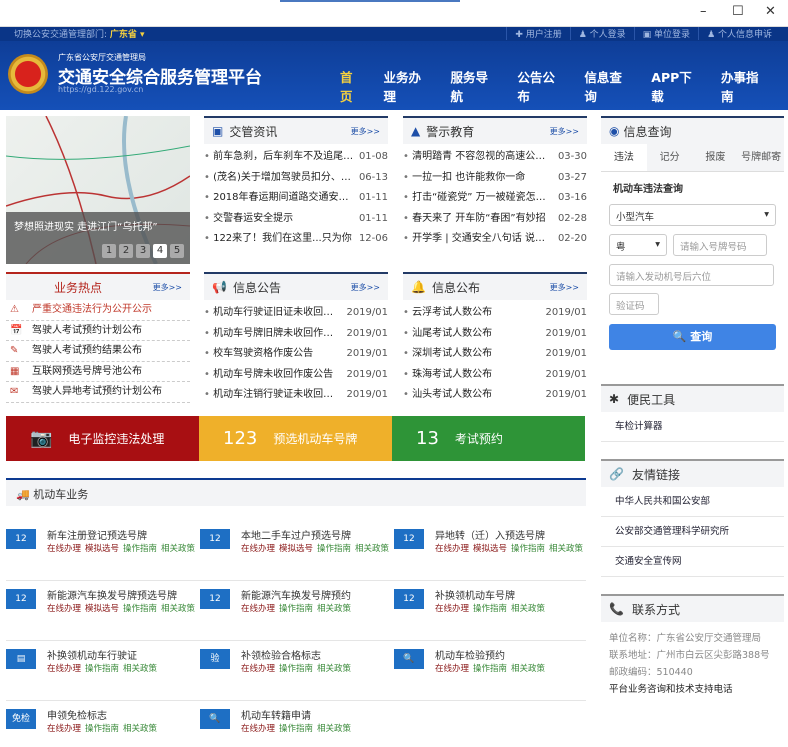  What do you see at coordinates (490, 534) in the screenshot?
I see `service-name: 异地转（迁）入预选号牌` at bounding box center [490, 534].